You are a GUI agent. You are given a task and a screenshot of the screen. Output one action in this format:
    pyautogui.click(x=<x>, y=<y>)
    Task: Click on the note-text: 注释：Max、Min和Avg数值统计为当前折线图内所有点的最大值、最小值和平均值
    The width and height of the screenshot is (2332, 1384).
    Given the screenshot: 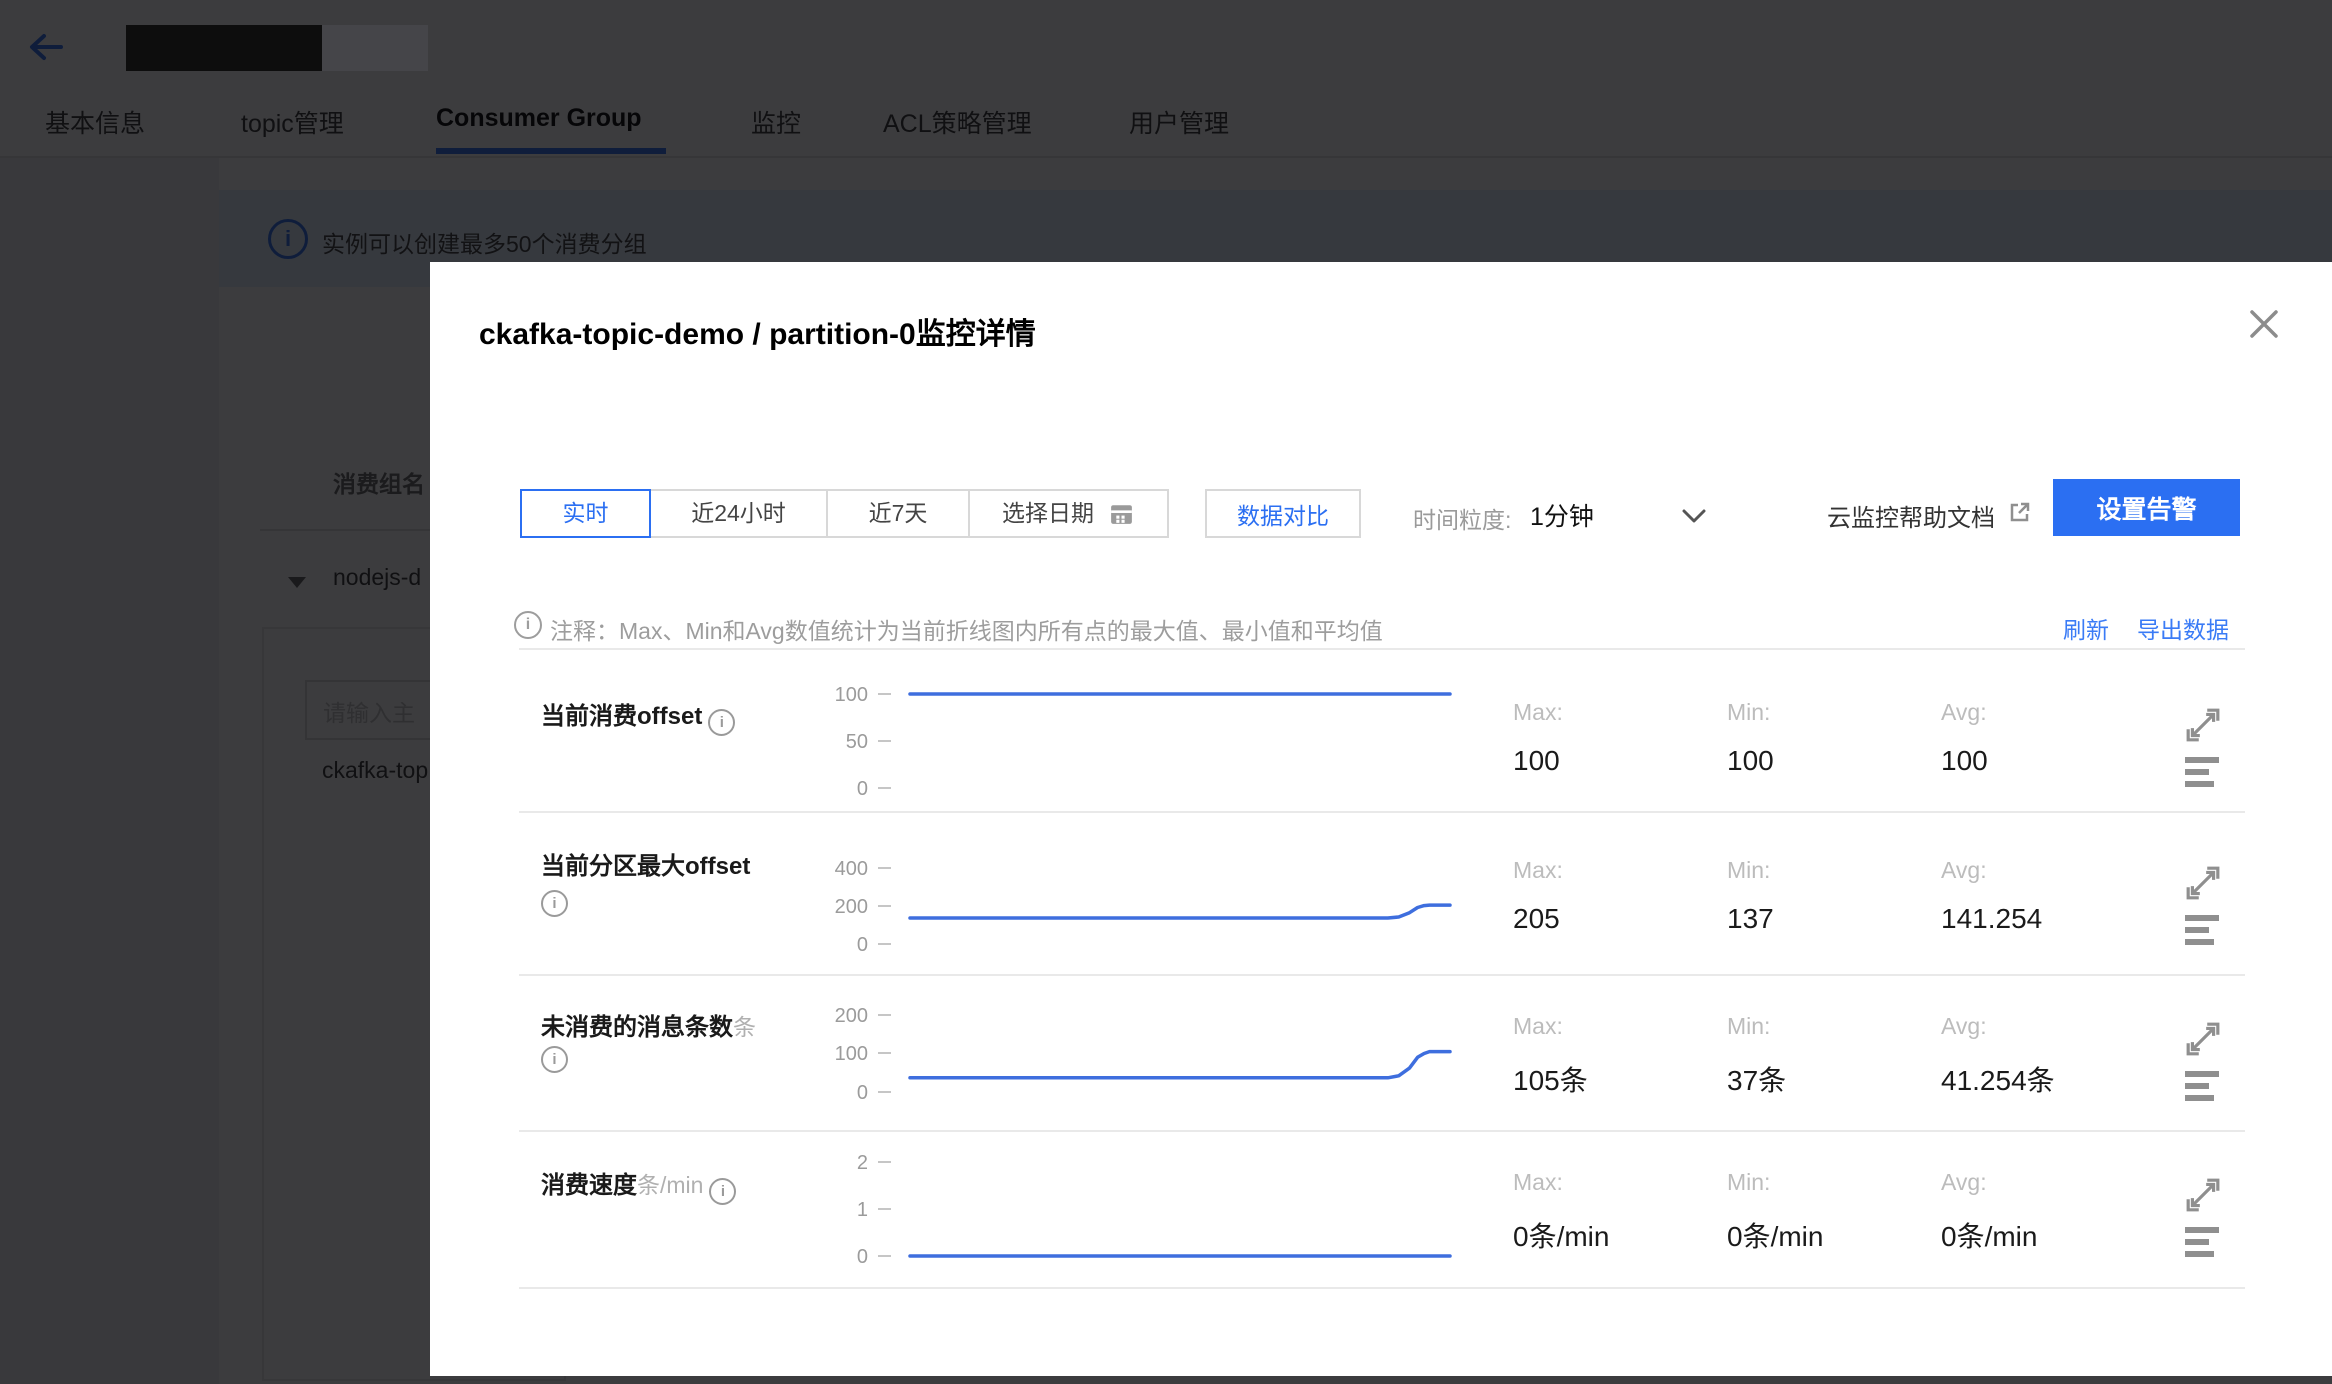 What is the action you would take?
    pyautogui.click(x=966, y=631)
    